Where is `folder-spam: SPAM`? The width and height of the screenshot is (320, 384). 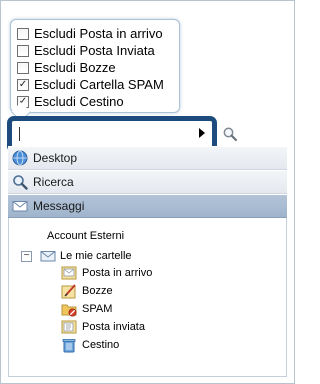 folder-spam: SPAM is located at coordinates (106, 309).